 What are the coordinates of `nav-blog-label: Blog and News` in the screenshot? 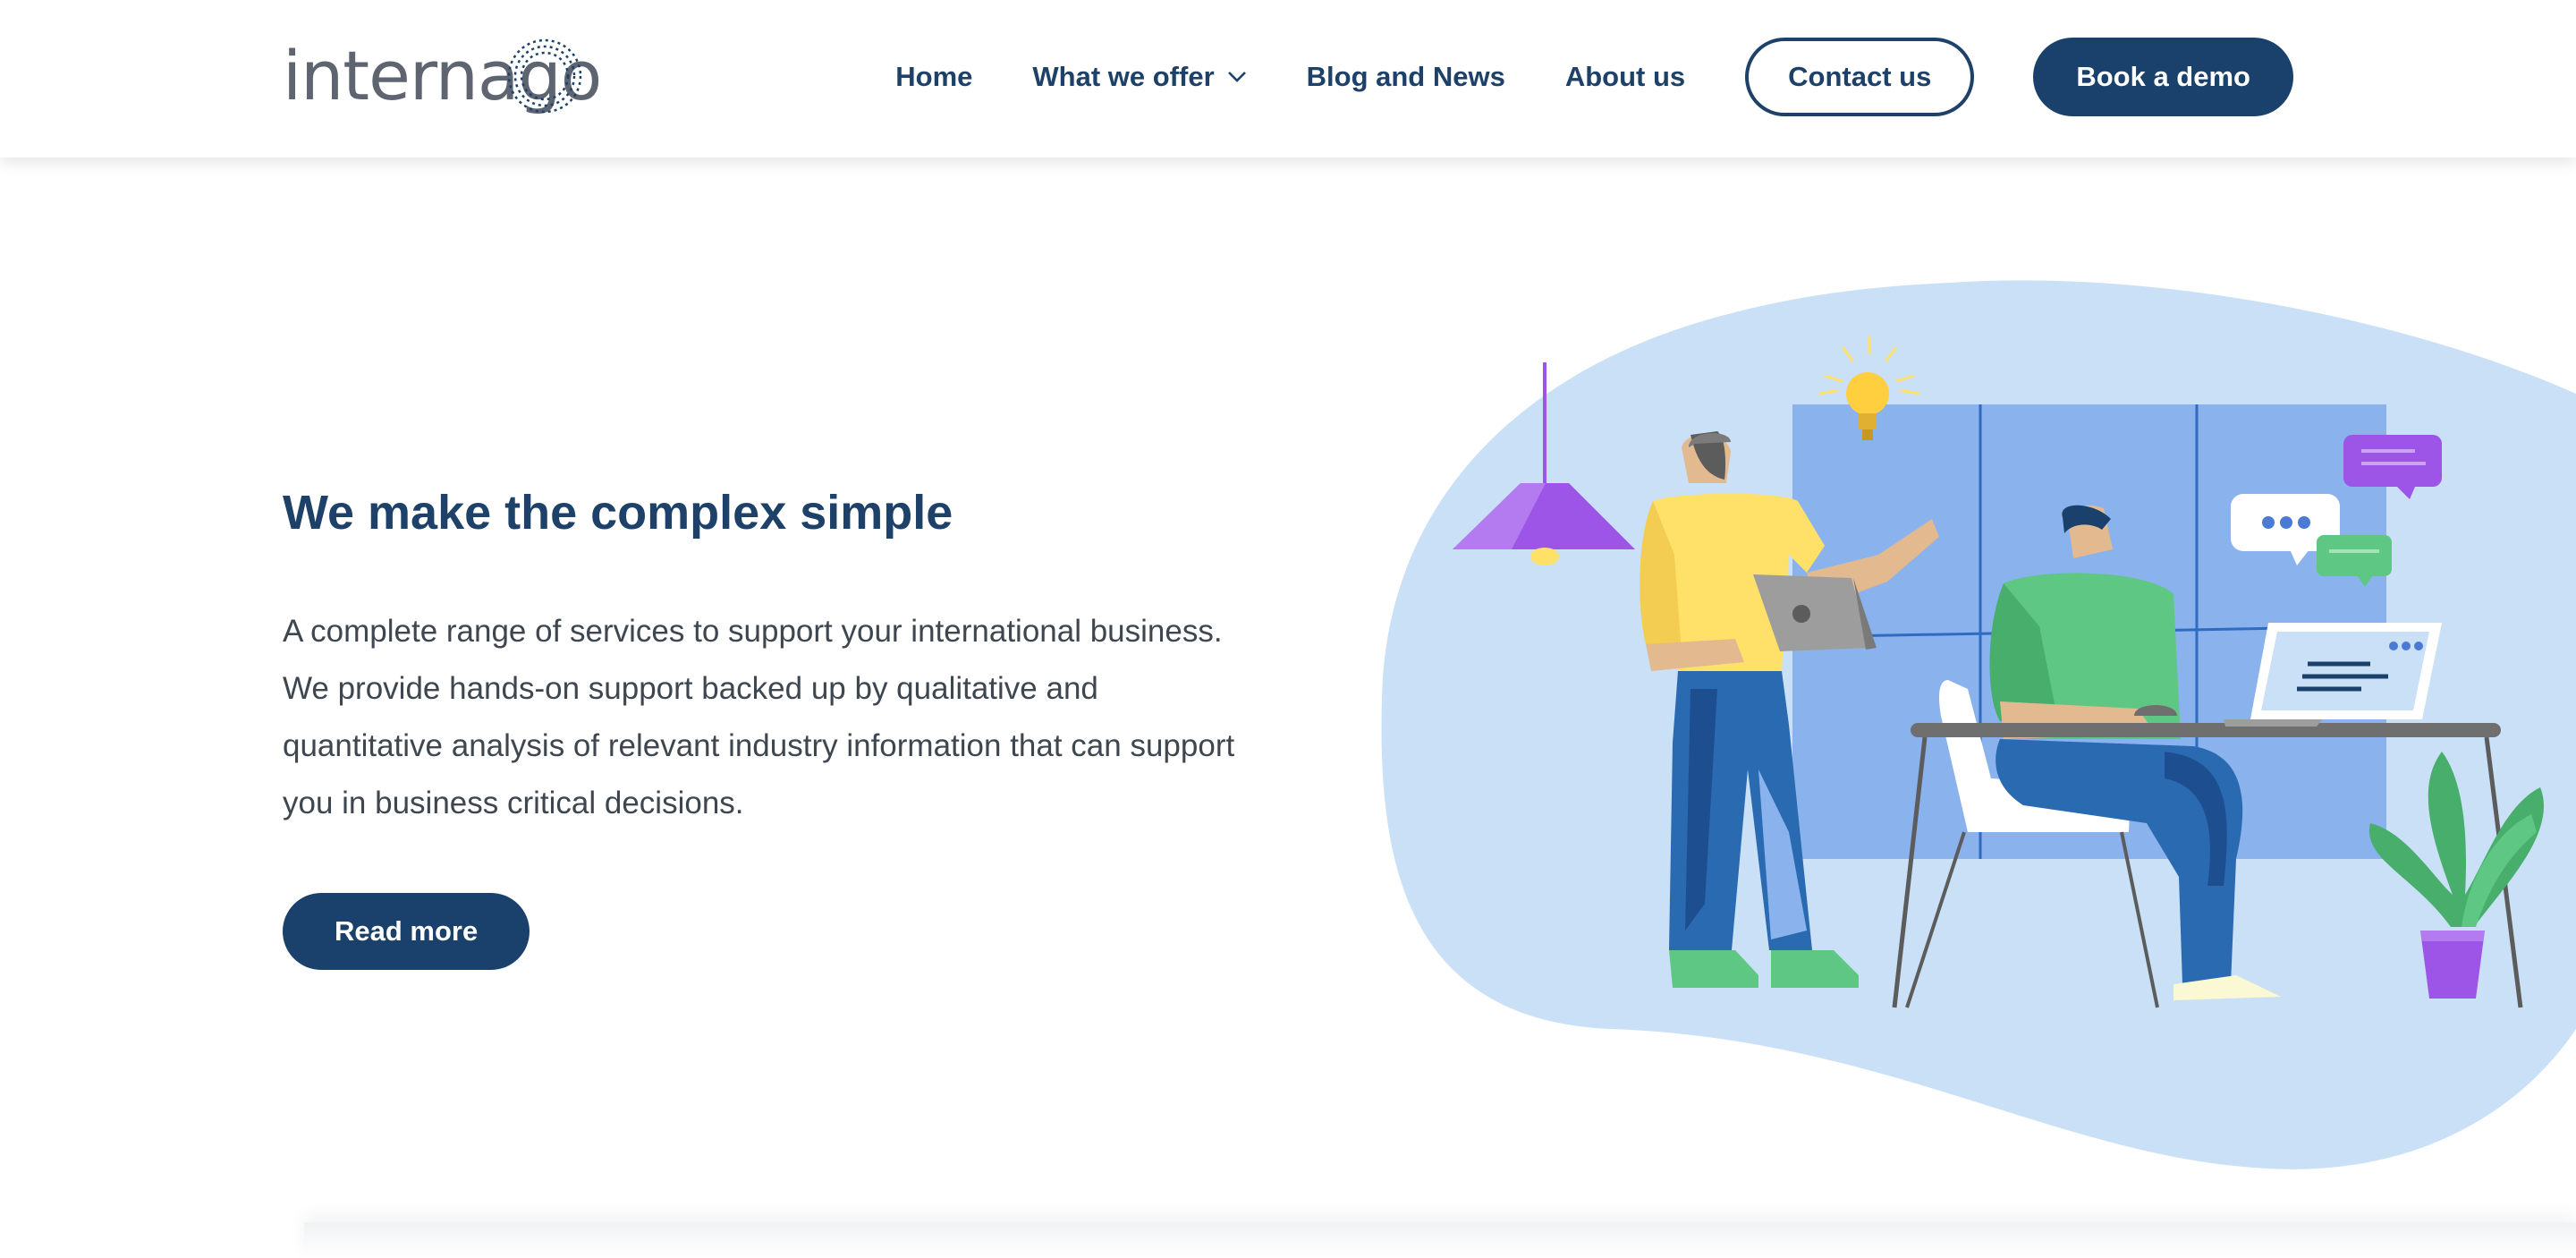 It's located at (1405, 76).